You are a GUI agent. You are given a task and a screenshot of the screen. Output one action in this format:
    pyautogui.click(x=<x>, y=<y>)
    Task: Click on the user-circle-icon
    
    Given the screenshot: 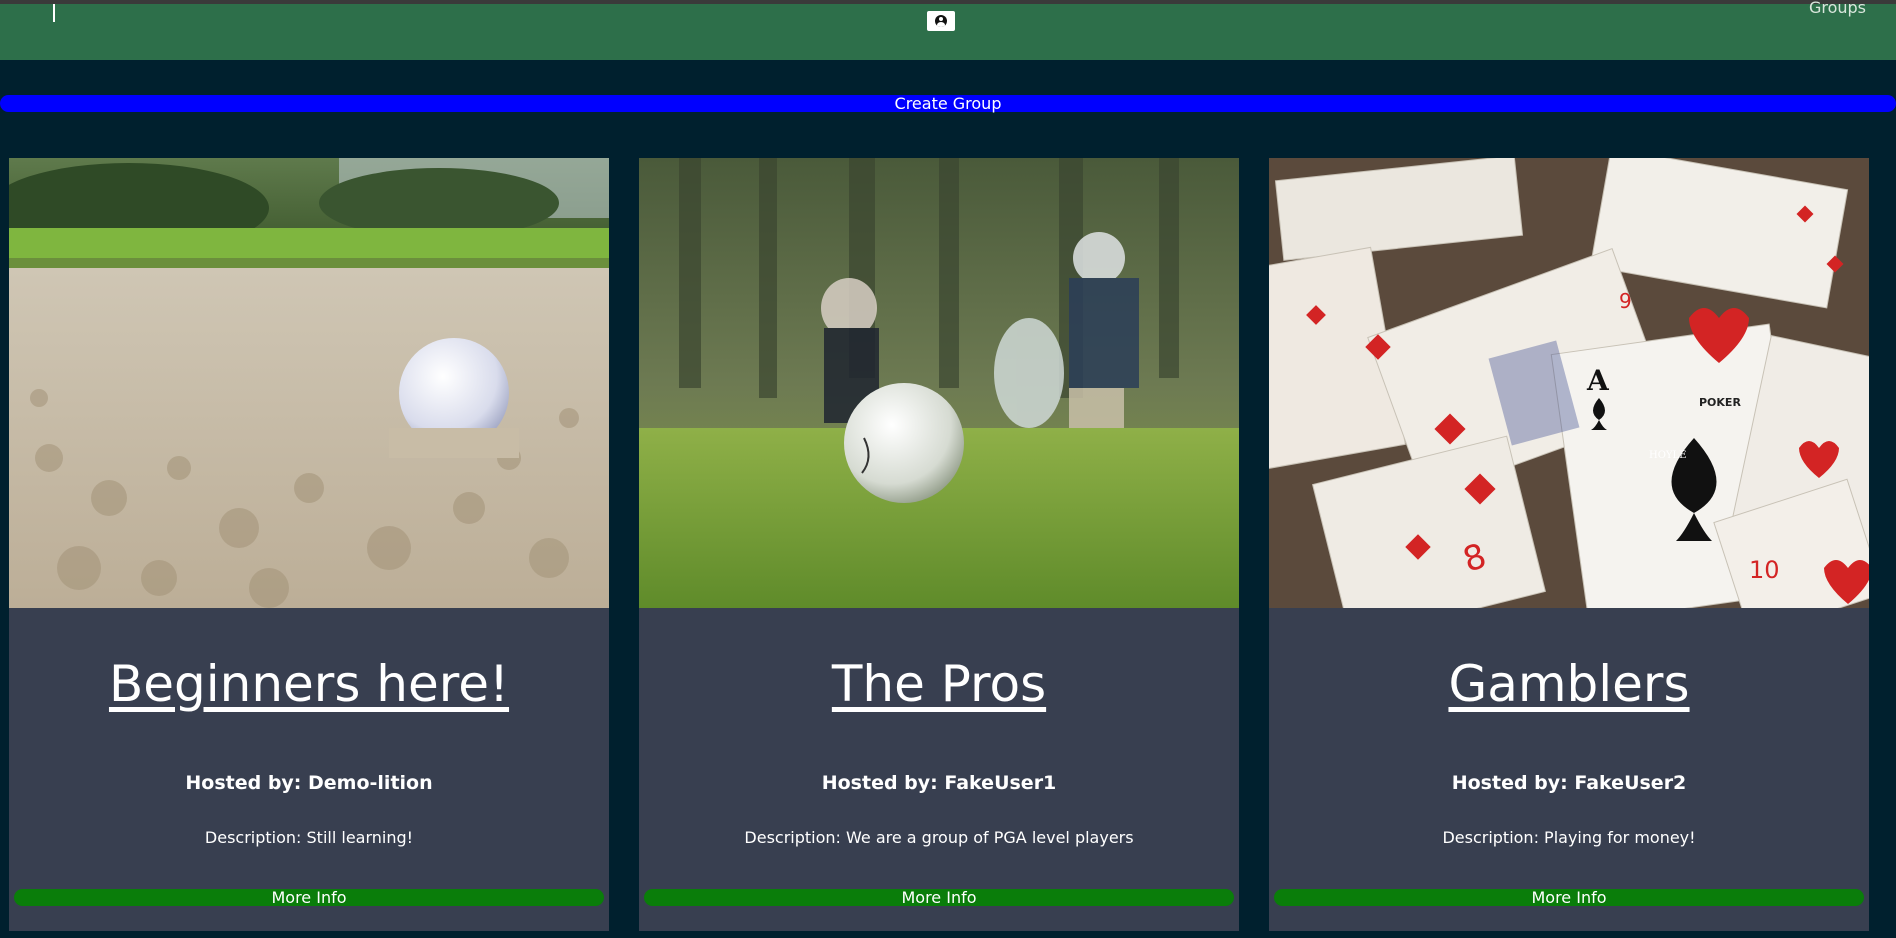 What is the action you would take?
    pyautogui.click(x=941, y=21)
    